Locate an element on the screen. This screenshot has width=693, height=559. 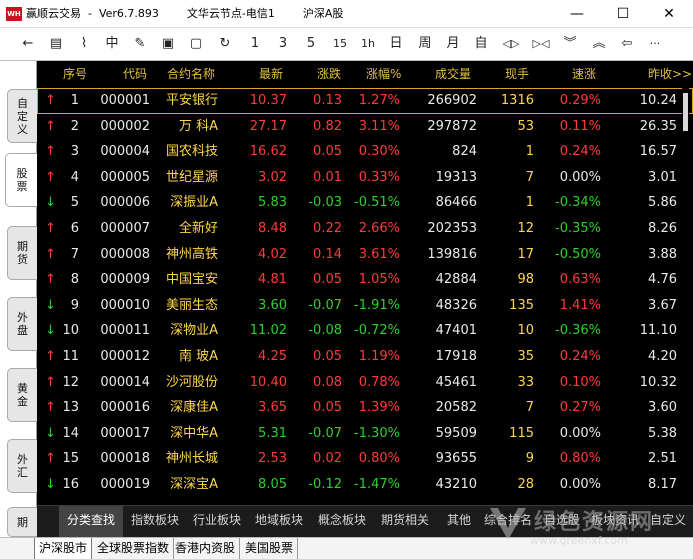
toolbar: ← ▤ ⌇ 中 ✎ ▣ ▢ ↻ 1 3 5 15 1h 日周月自 ◁▷ ▷◁ ︾ ︽ ⇦ ··· is located at coordinates (346, 44).